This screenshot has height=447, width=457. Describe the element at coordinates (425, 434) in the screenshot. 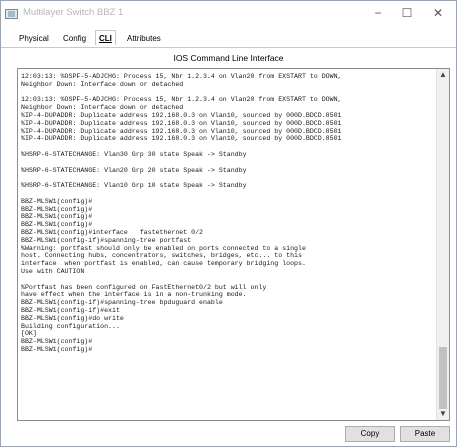

I see `paste-button: Paste` at that location.